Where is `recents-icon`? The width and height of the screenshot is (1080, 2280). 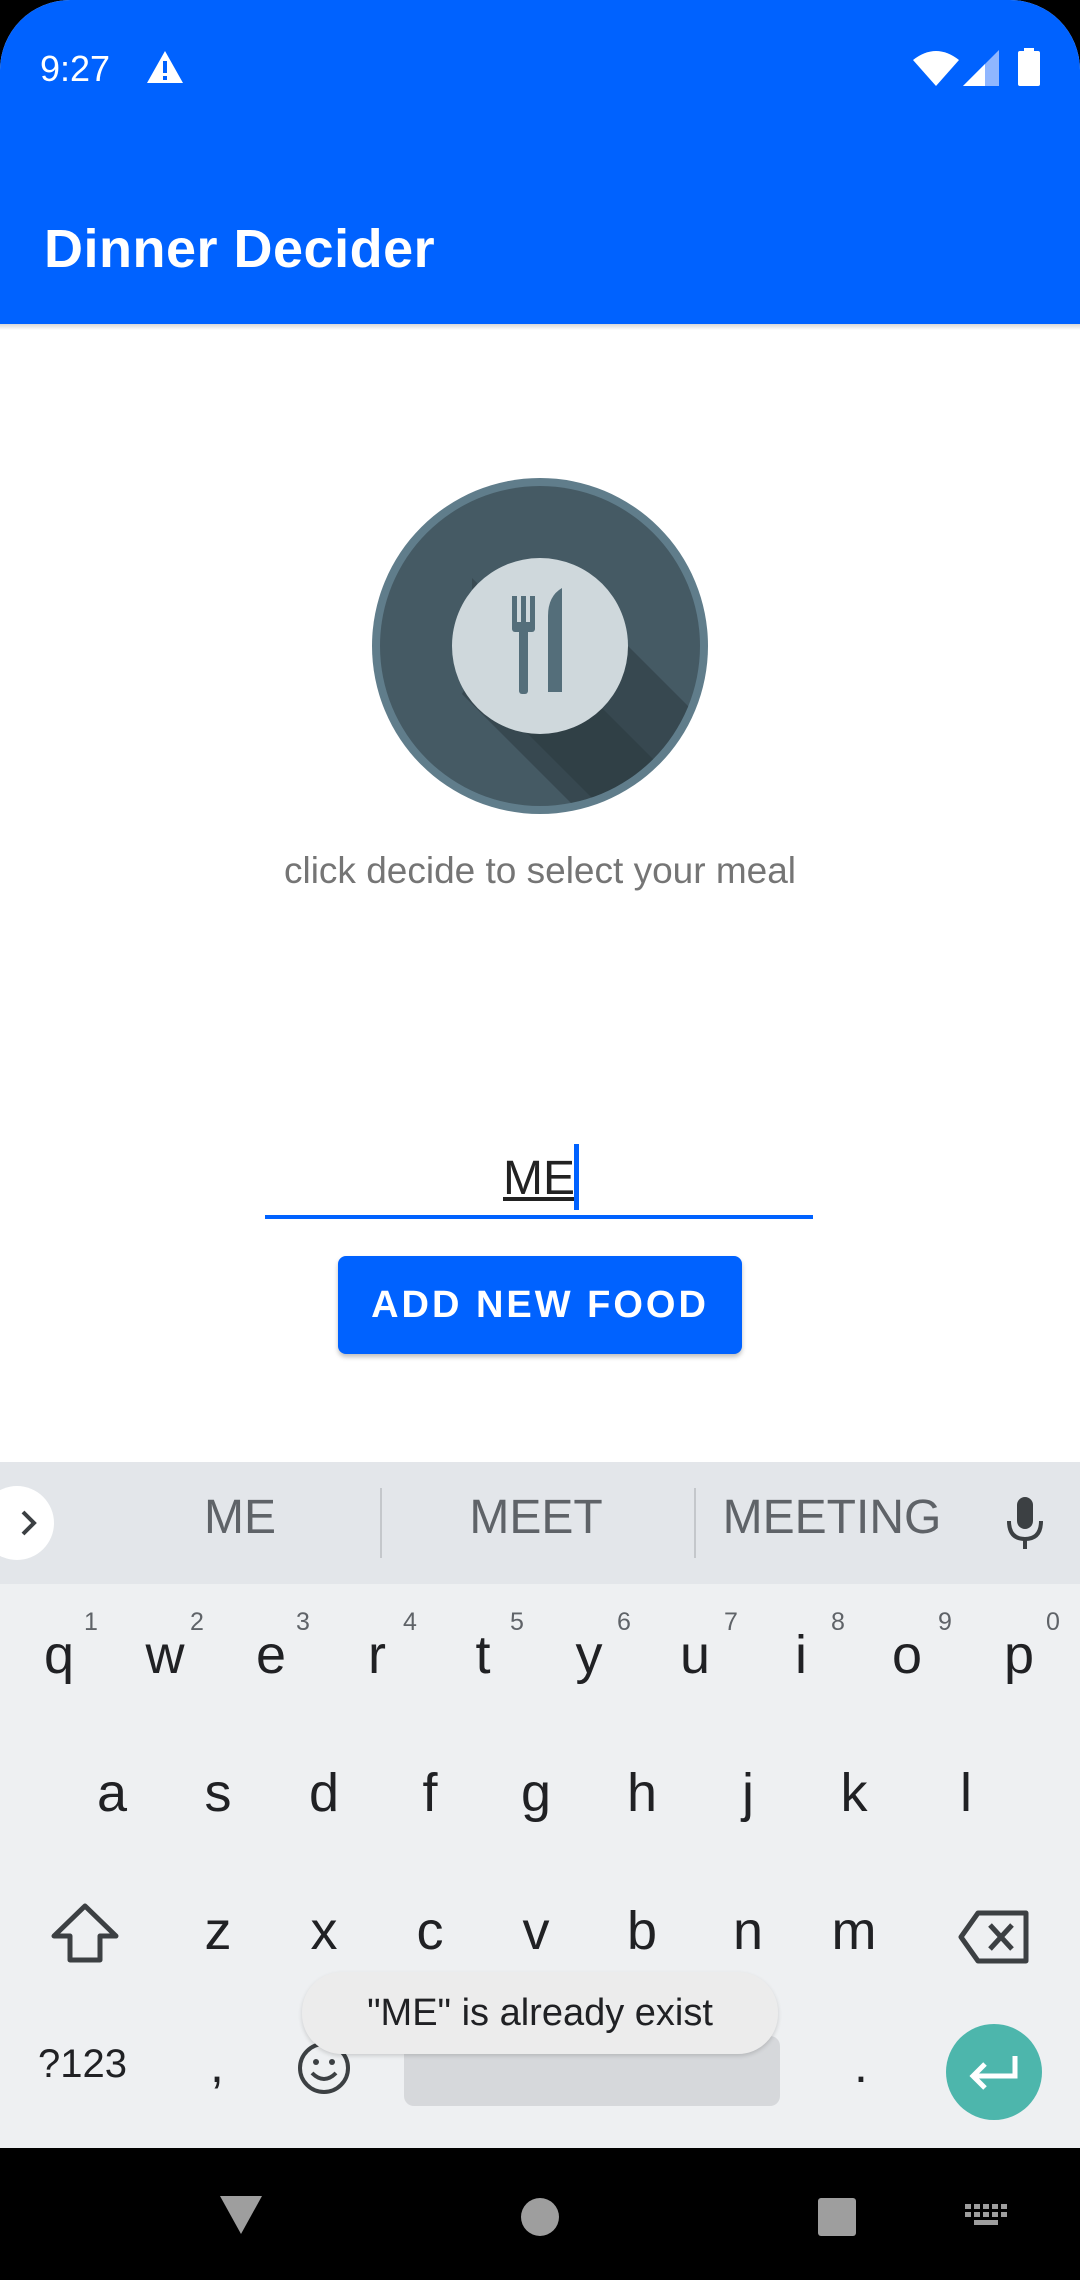
recents-icon is located at coordinates (837, 2217).